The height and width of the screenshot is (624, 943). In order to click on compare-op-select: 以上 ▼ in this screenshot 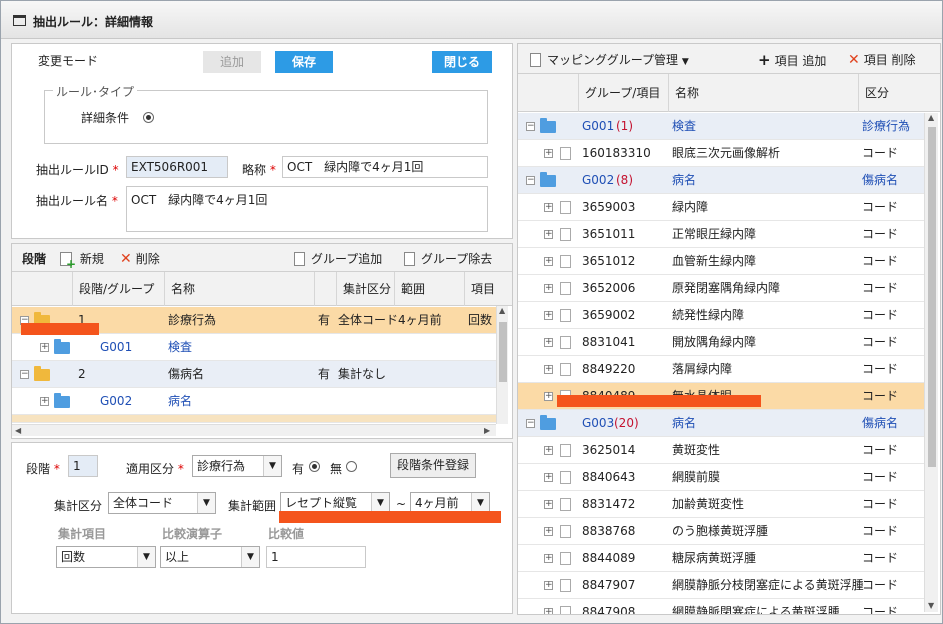, I will do `click(210, 557)`.